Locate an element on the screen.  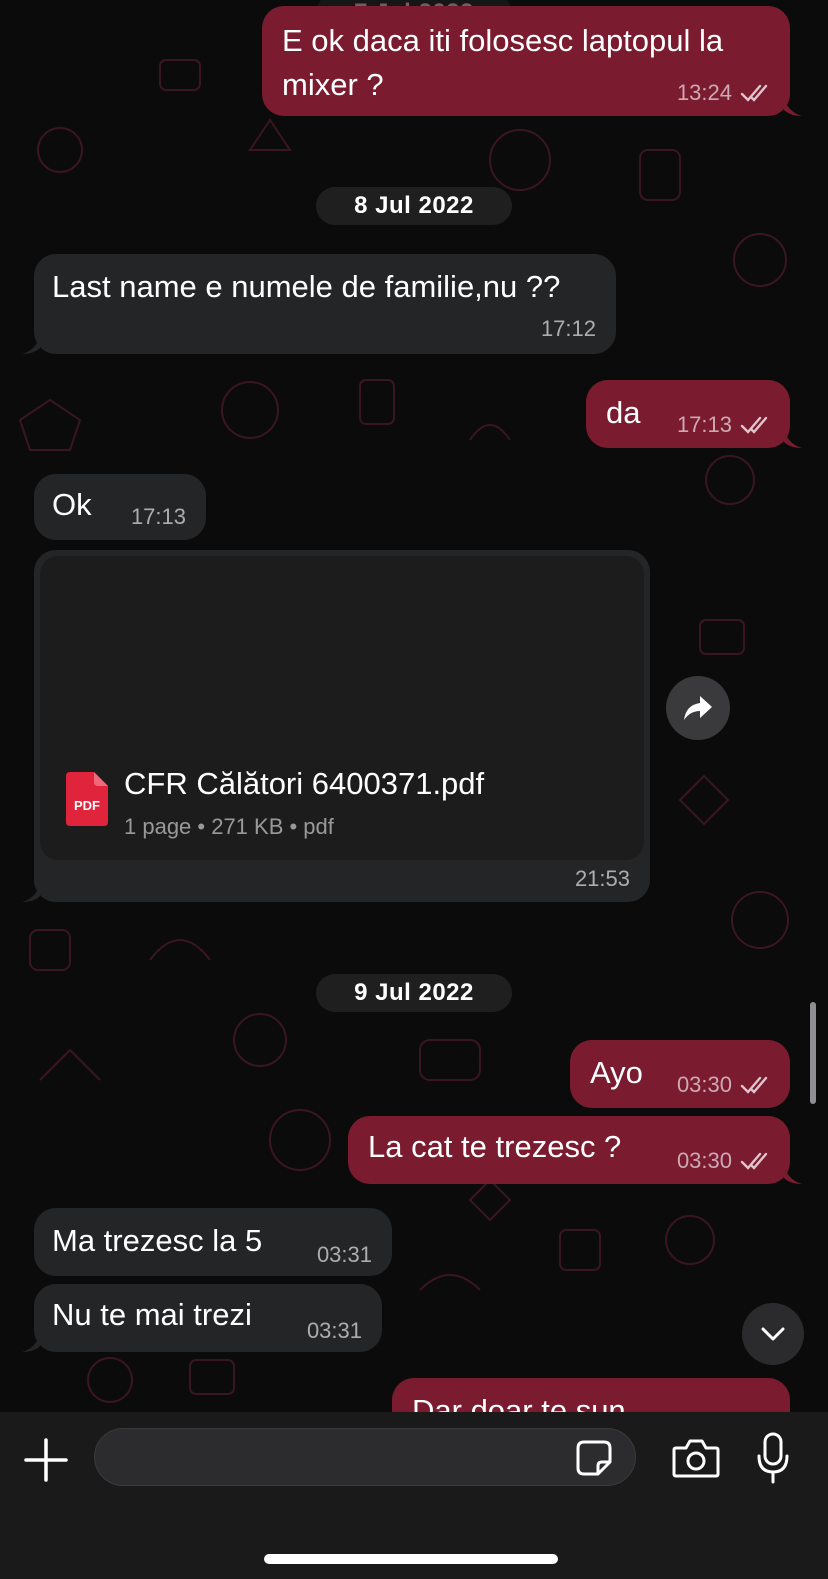
message-meta: 21:53 is located at coordinates (602, 879).